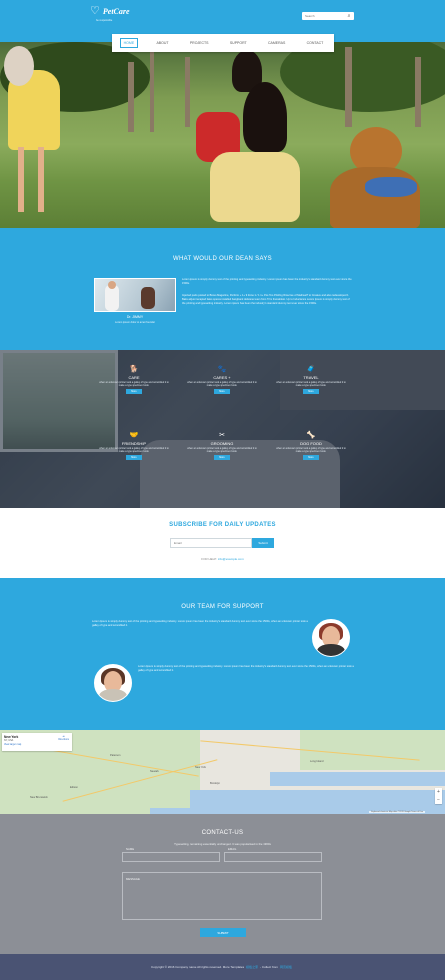 The height and width of the screenshot is (980, 445). I want to click on name-field, so click(171, 857).